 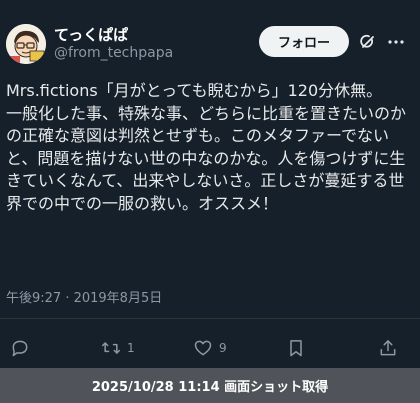 I want to click on like-button: 9, so click(x=210, y=348).